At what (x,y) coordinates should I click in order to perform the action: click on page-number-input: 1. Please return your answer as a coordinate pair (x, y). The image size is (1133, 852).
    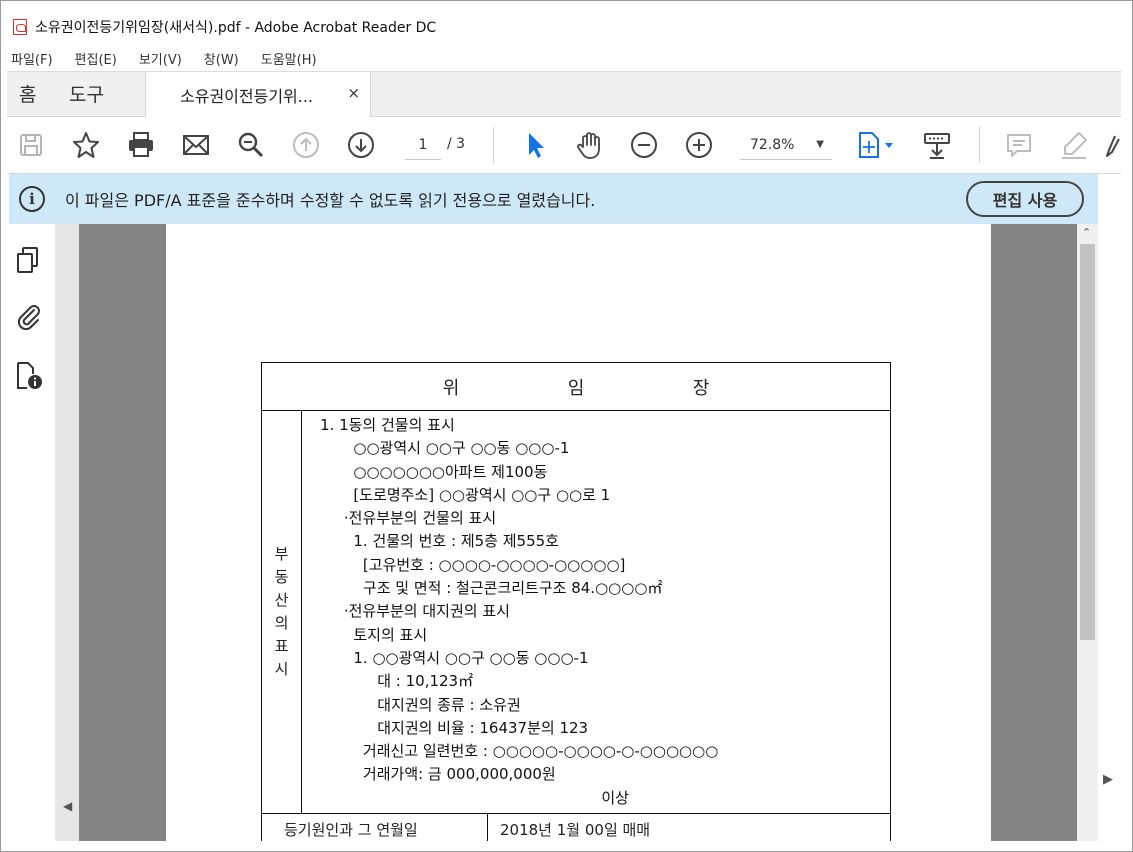
    Looking at the image, I should click on (423, 145).